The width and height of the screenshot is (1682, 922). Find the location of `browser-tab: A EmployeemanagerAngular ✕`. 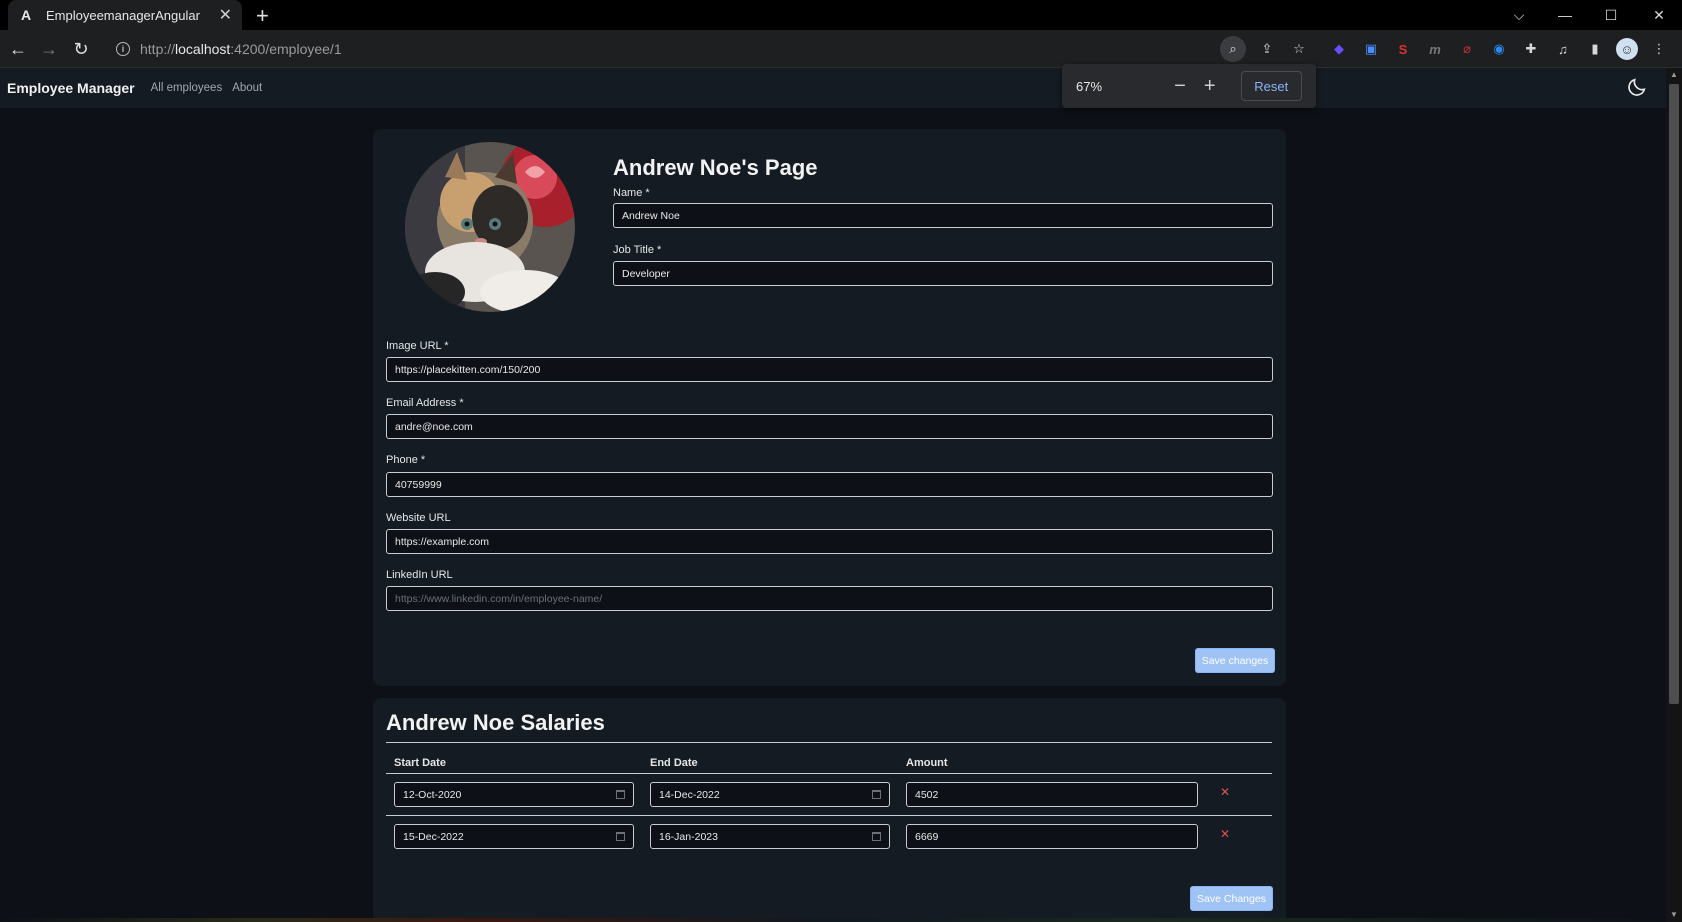

browser-tab: A EmployeemanagerAngular ✕ is located at coordinates (125, 15).